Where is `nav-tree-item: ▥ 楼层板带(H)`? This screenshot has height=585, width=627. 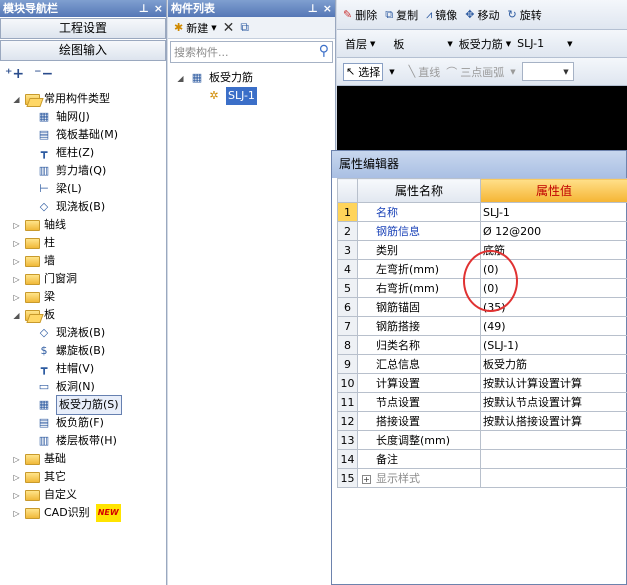
nav-tree-item: ▥ 楼层板带(H) is located at coordinates (76, 441).